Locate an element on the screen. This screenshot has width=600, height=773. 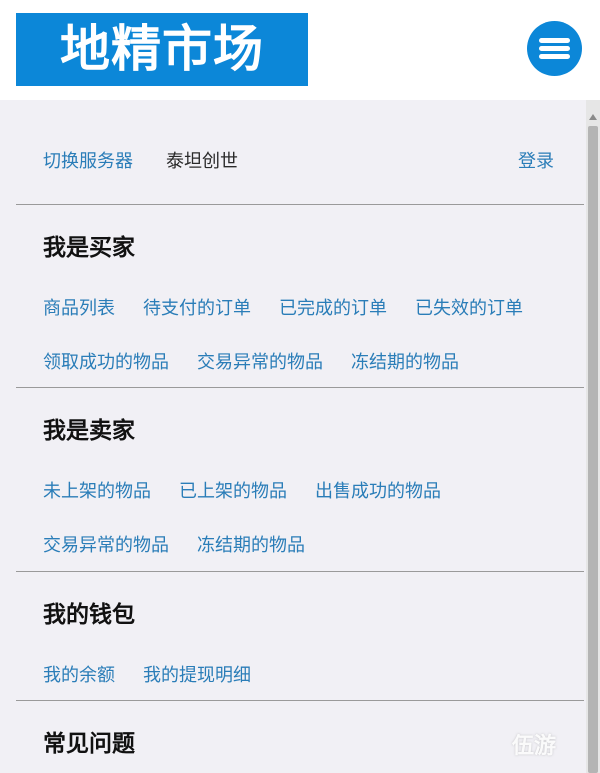
section-title: 我是卖家 is located at coordinates (89, 431).